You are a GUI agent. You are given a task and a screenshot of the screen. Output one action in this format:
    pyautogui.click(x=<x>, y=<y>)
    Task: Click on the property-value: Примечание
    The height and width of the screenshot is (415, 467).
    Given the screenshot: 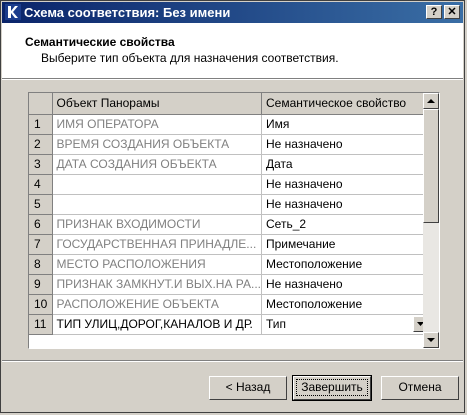 What is the action you would take?
    pyautogui.click(x=301, y=244)
    